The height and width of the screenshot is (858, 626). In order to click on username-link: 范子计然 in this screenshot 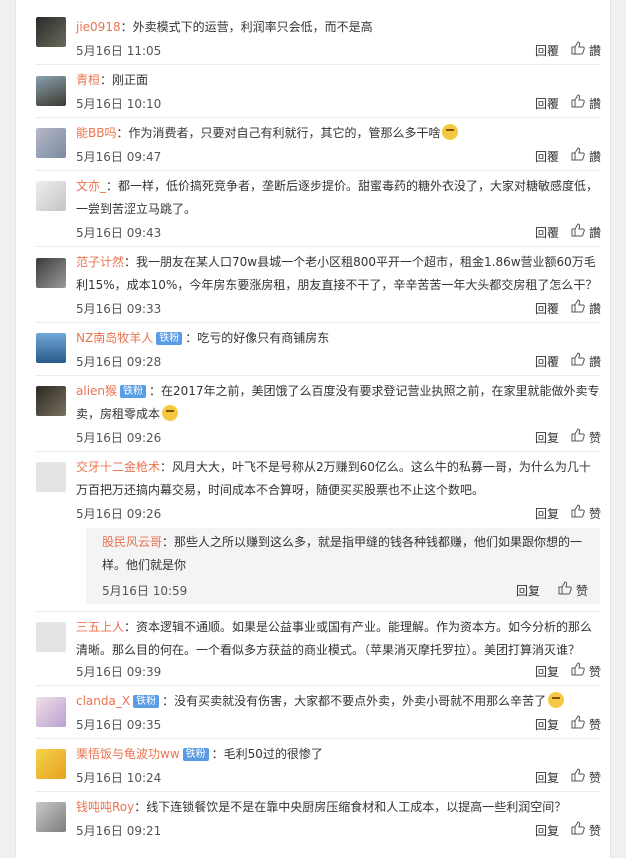, I will do `click(100, 262)`.